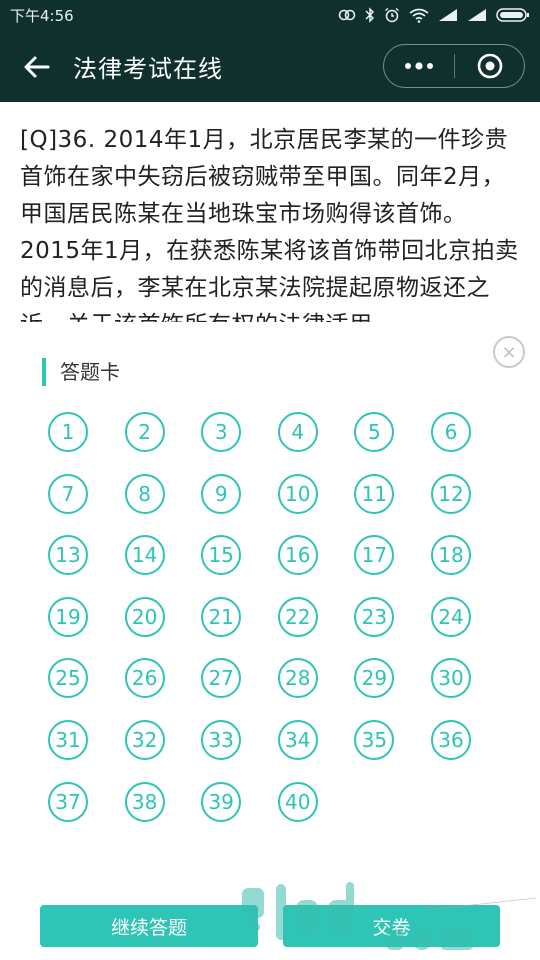 This screenshot has width=540, height=960. What do you see at coordinates (144, 493) in the screenshot?
I see `question-number-button: 8` at bounding box center [144, 493].